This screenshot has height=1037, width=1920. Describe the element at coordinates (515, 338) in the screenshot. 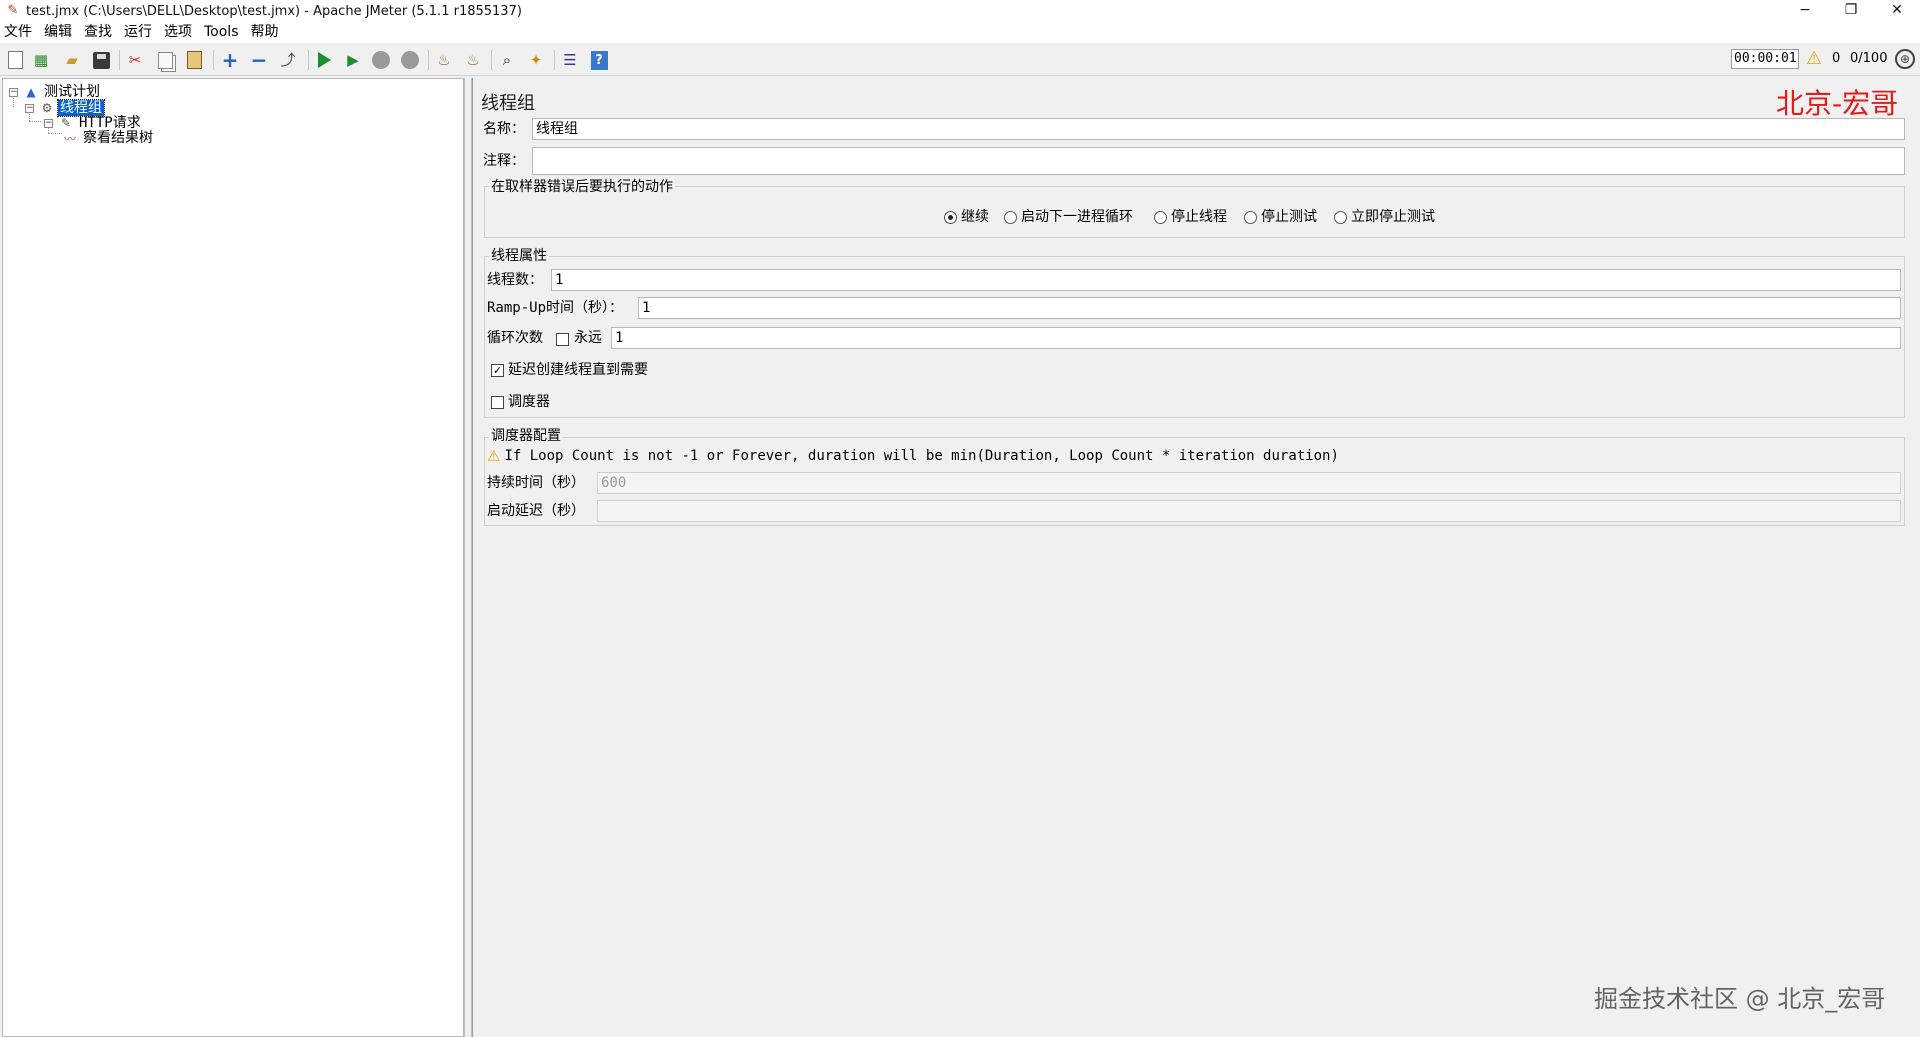

I see `loop-count-label: 循环次数` at that location.